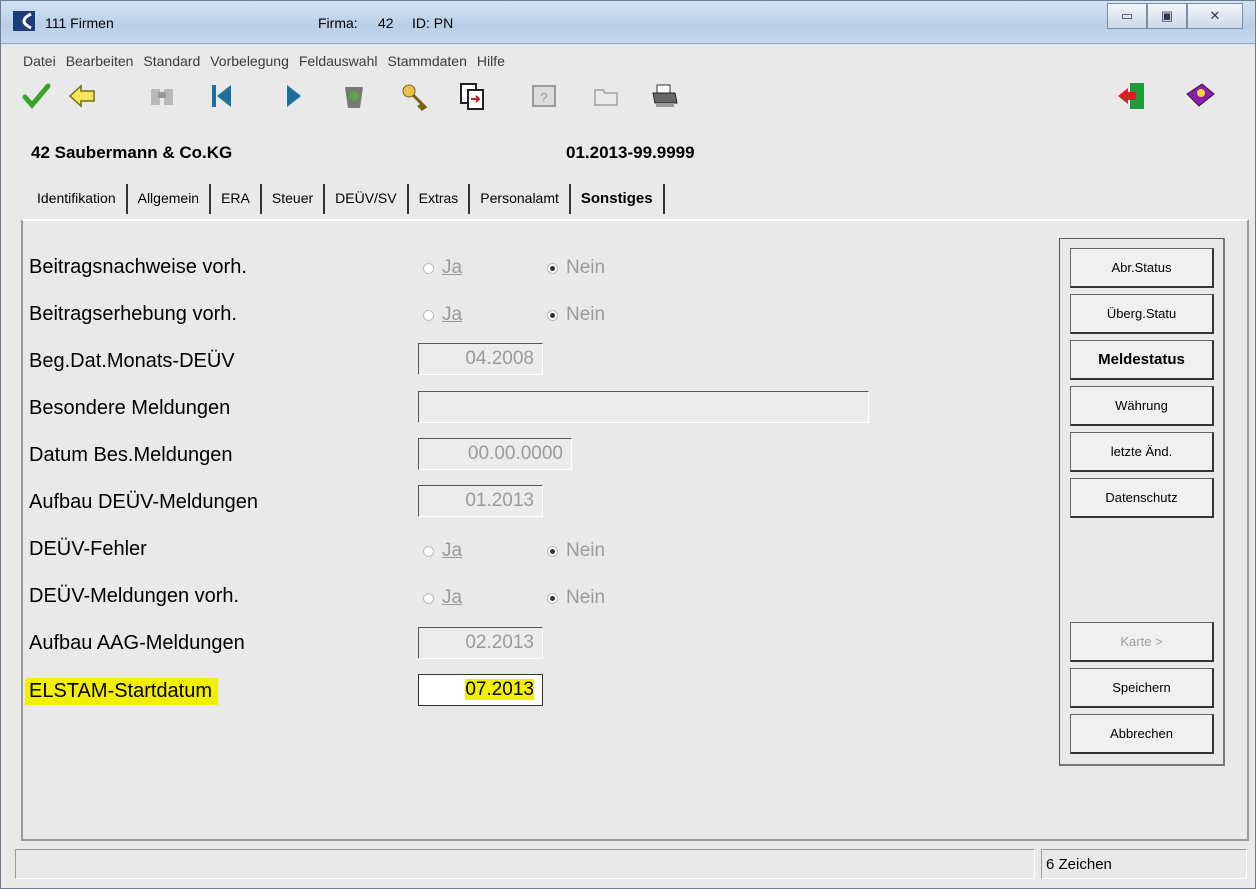  Describe the element at coordinates (38, 60) in the screenshot. I see `menu-datei: Datei` at that location.